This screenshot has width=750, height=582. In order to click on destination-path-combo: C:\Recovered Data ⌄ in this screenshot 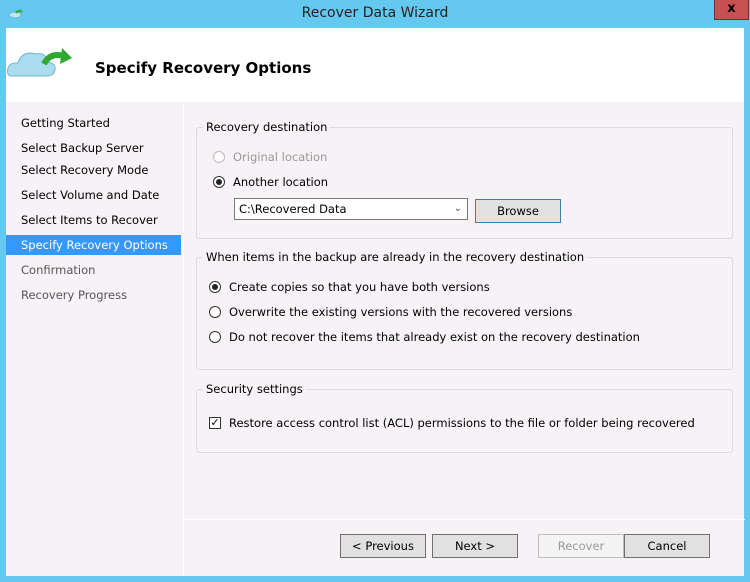, I will do `click(351, 209)`.